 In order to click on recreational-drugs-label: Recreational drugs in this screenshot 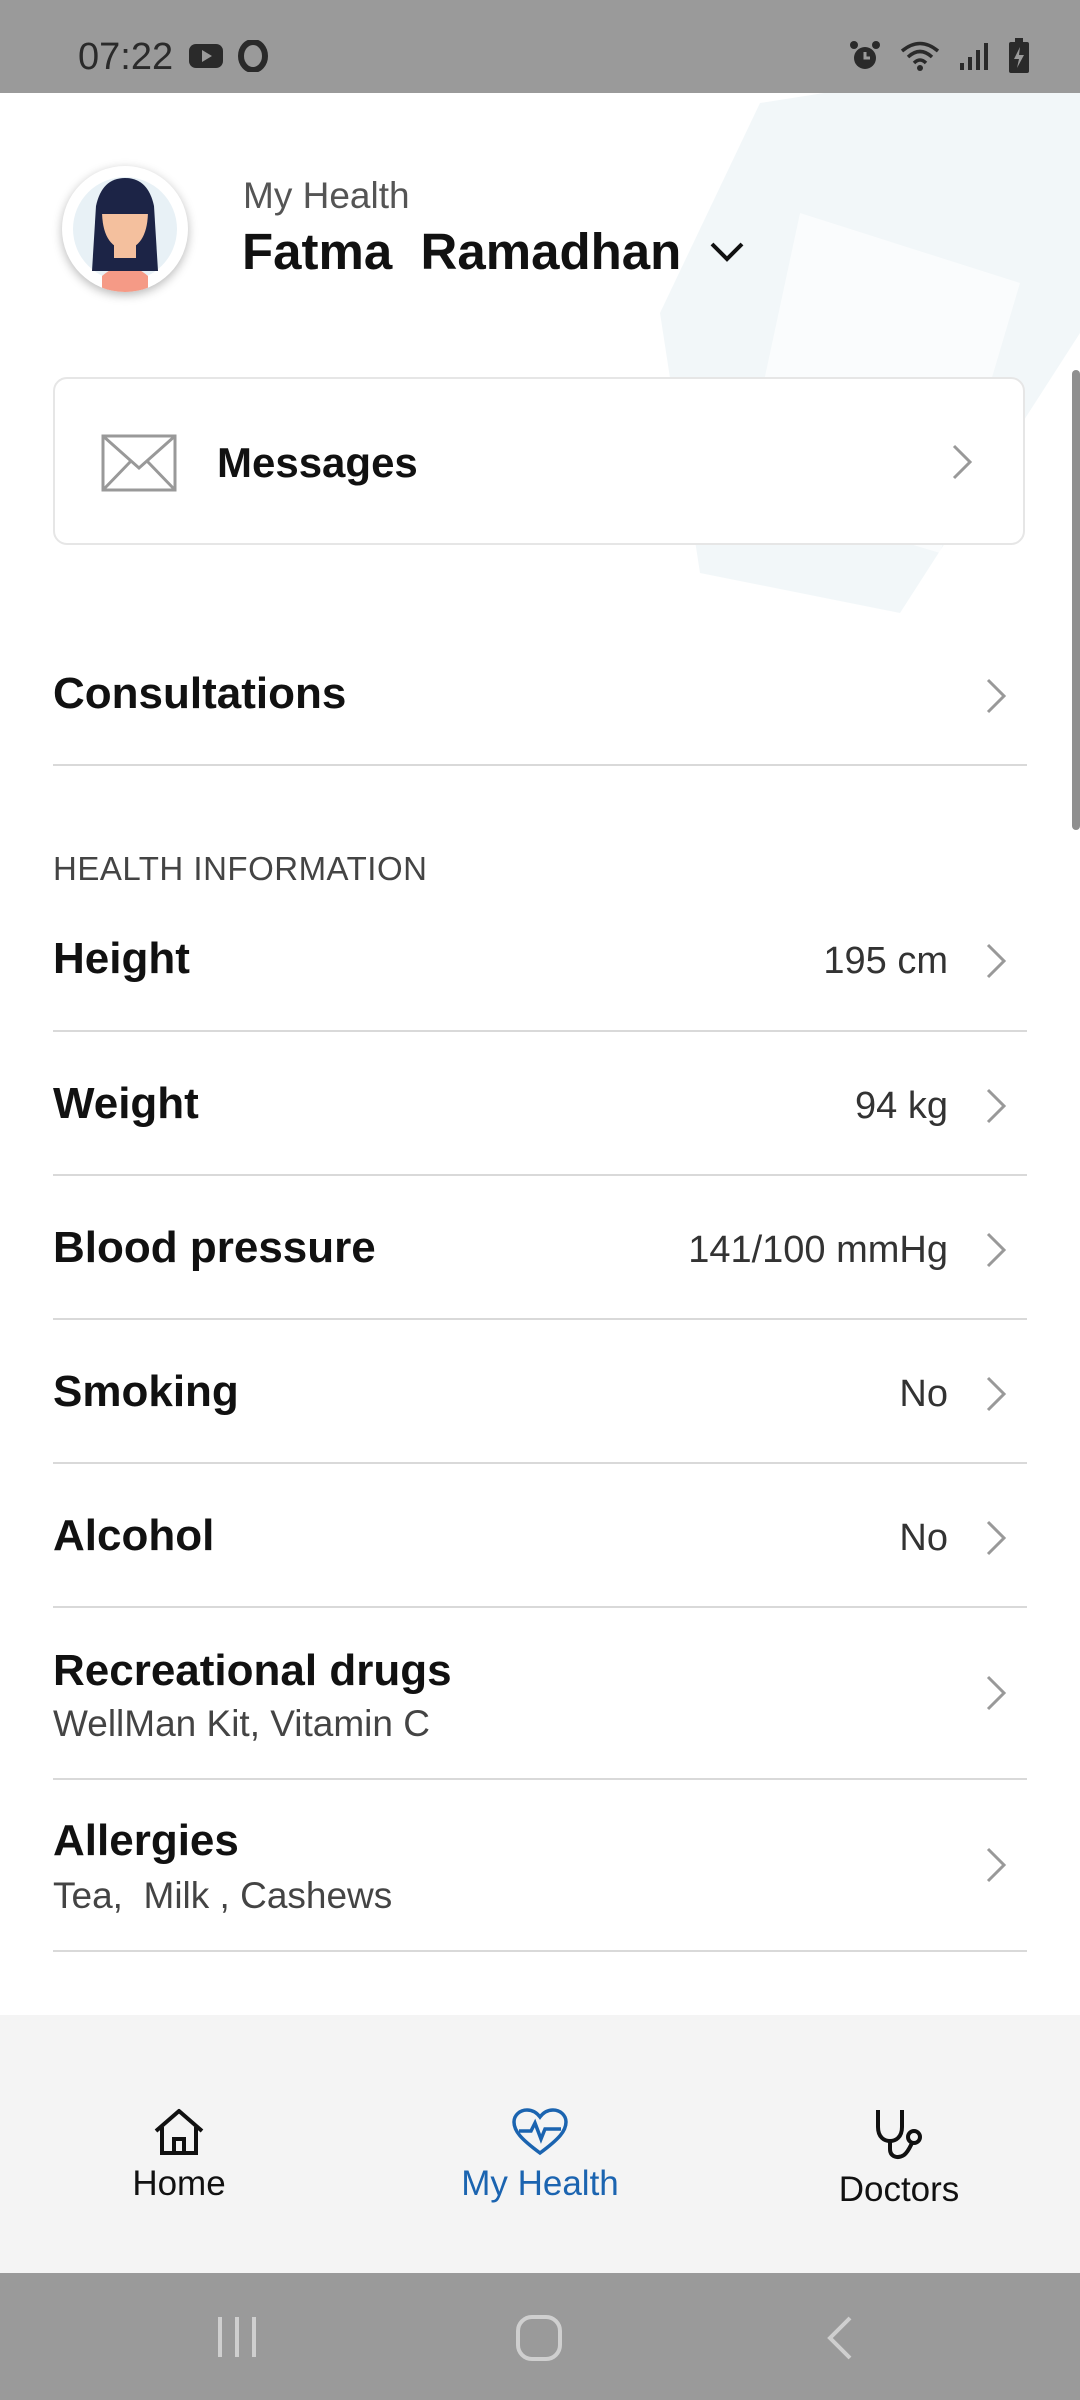, I will do `click(252, 1670)`.